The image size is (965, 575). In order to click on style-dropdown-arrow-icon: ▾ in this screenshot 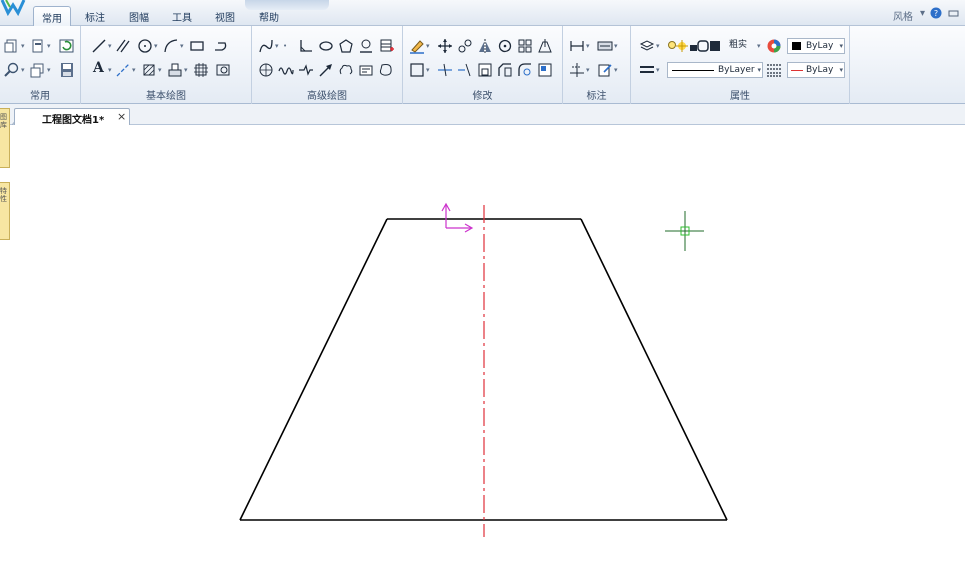, I will do `click(922, 13)`.